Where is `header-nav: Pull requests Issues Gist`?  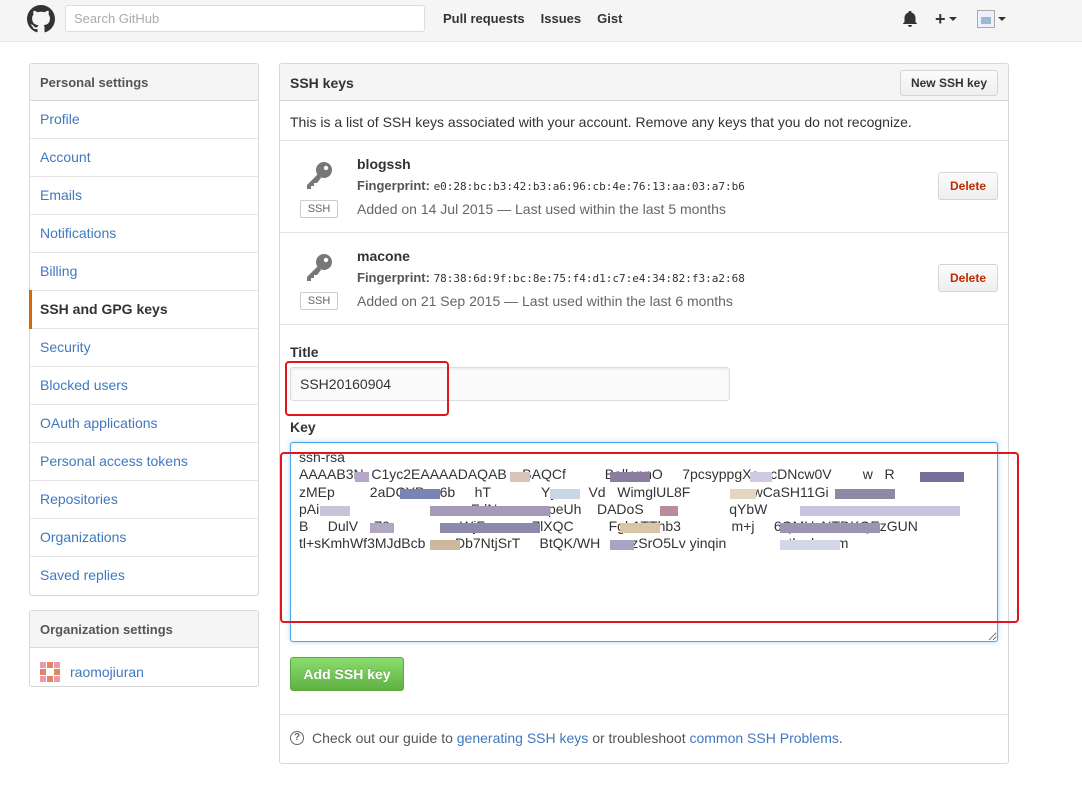 header-nav: Pull requests Issues Gist is located at coordinates (532, 18).